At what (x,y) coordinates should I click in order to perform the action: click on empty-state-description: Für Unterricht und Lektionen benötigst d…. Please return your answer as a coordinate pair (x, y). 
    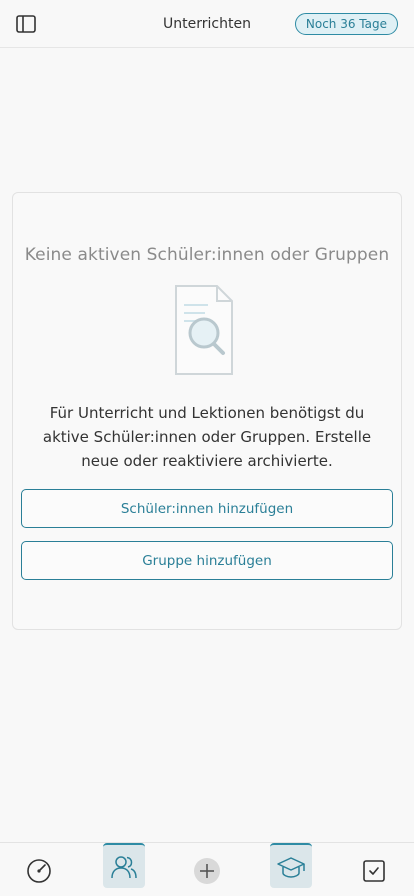
    Looking at the image, I should click on (207, 437).